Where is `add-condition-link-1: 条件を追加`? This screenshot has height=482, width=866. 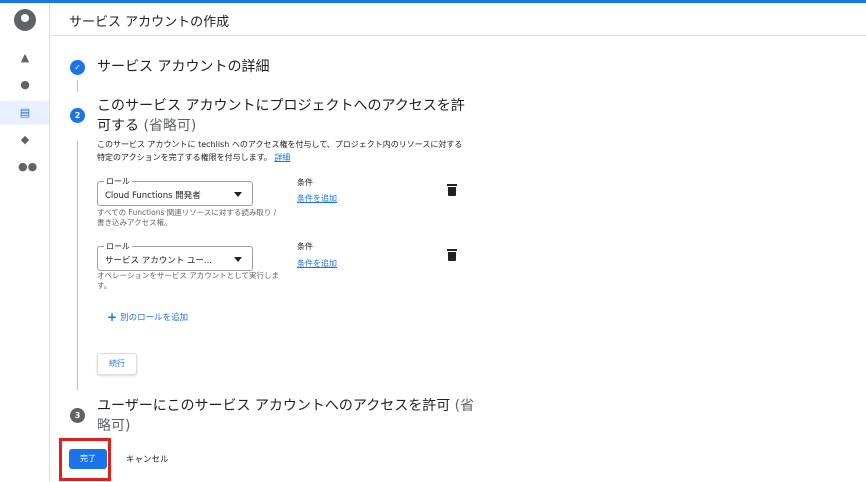
add-condition-link-1: 条件を追加 is located at coordinates (317, 198).